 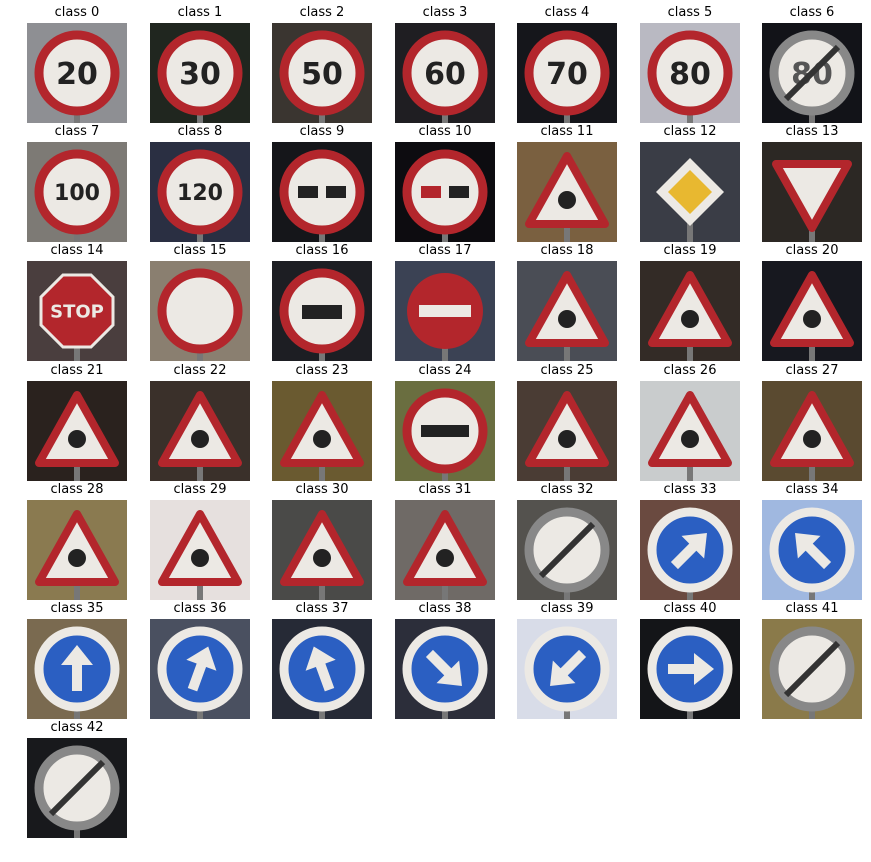 What do you see at coordinates (322, 74) in the screenshot?
I see `svg-text: 50` at bounding box center [322, 74].